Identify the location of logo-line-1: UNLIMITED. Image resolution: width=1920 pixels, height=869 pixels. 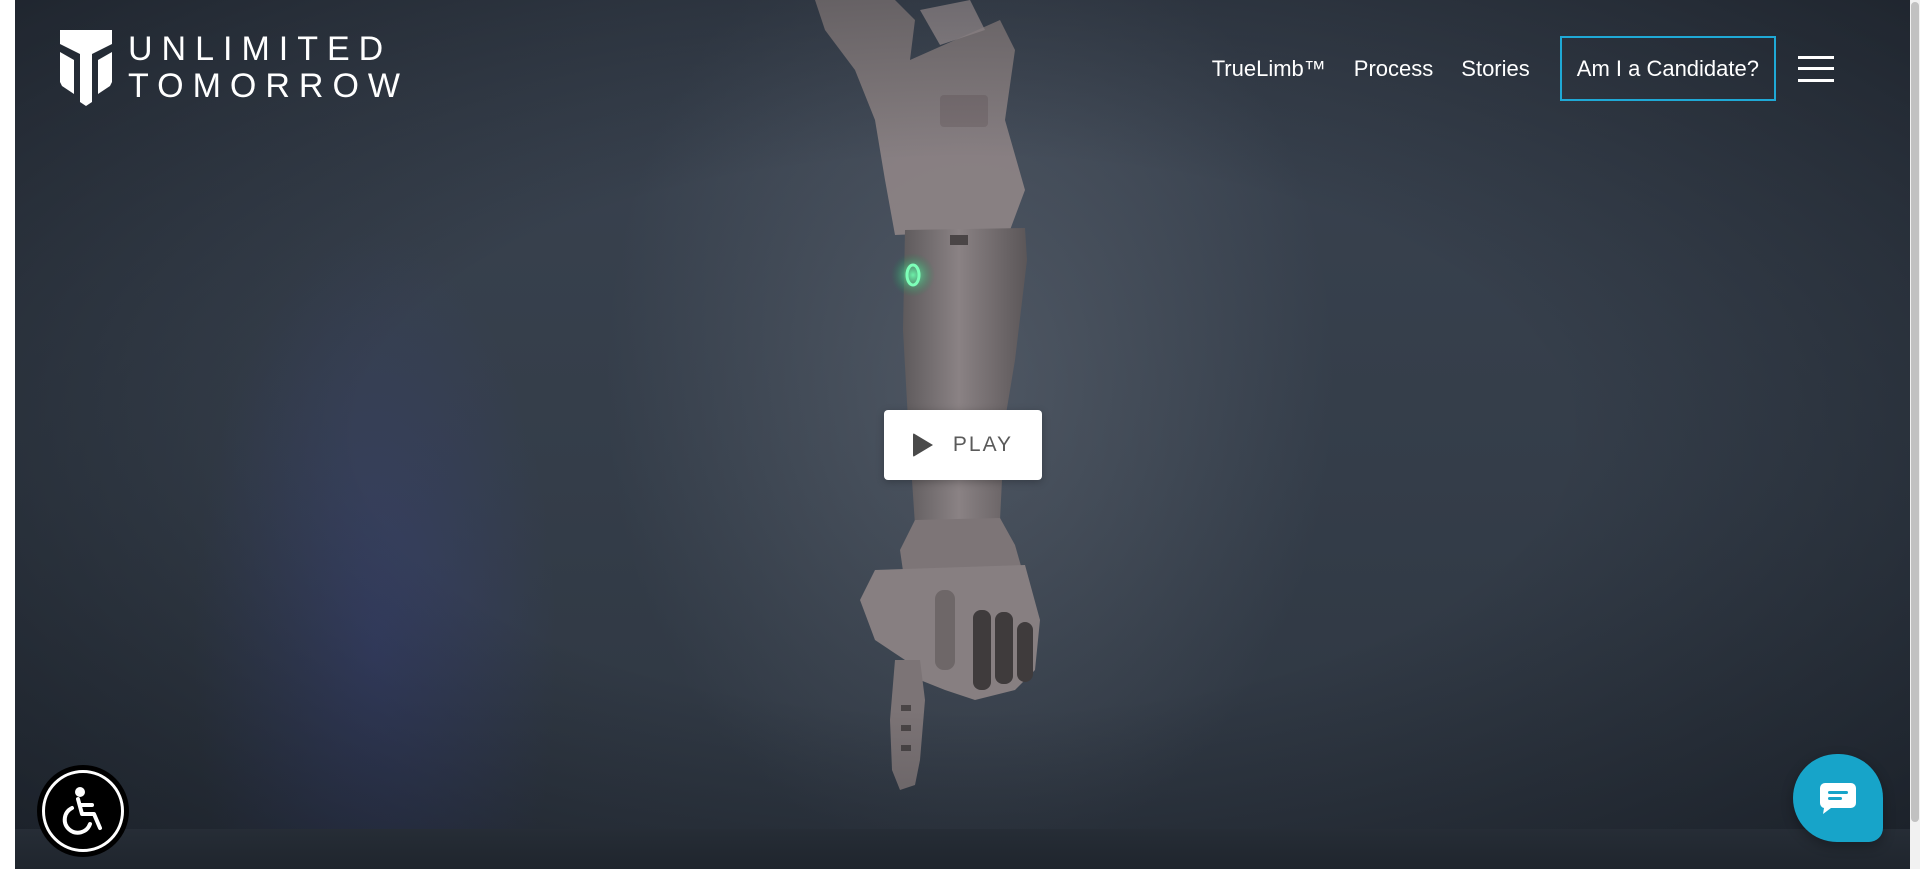
(260, 49).